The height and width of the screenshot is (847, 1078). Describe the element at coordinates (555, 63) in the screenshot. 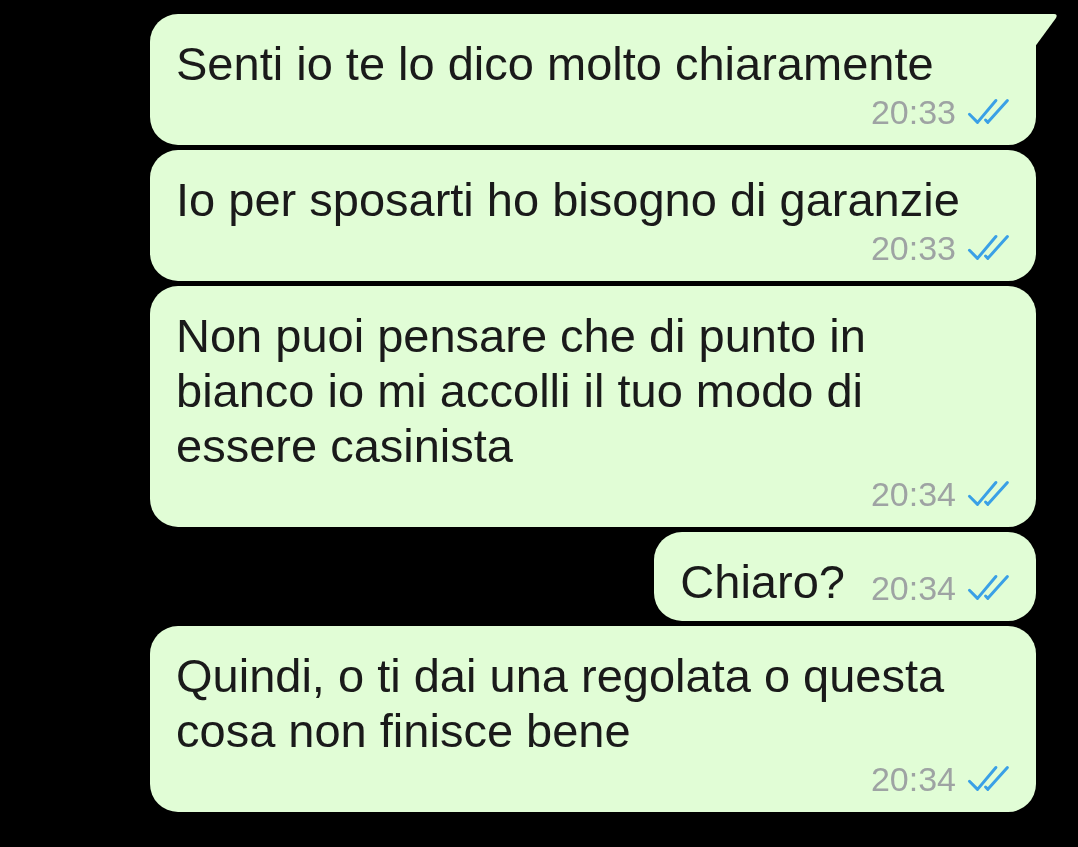

I see `message-text: Senti io te lo dico molto chiaramente` at that location.